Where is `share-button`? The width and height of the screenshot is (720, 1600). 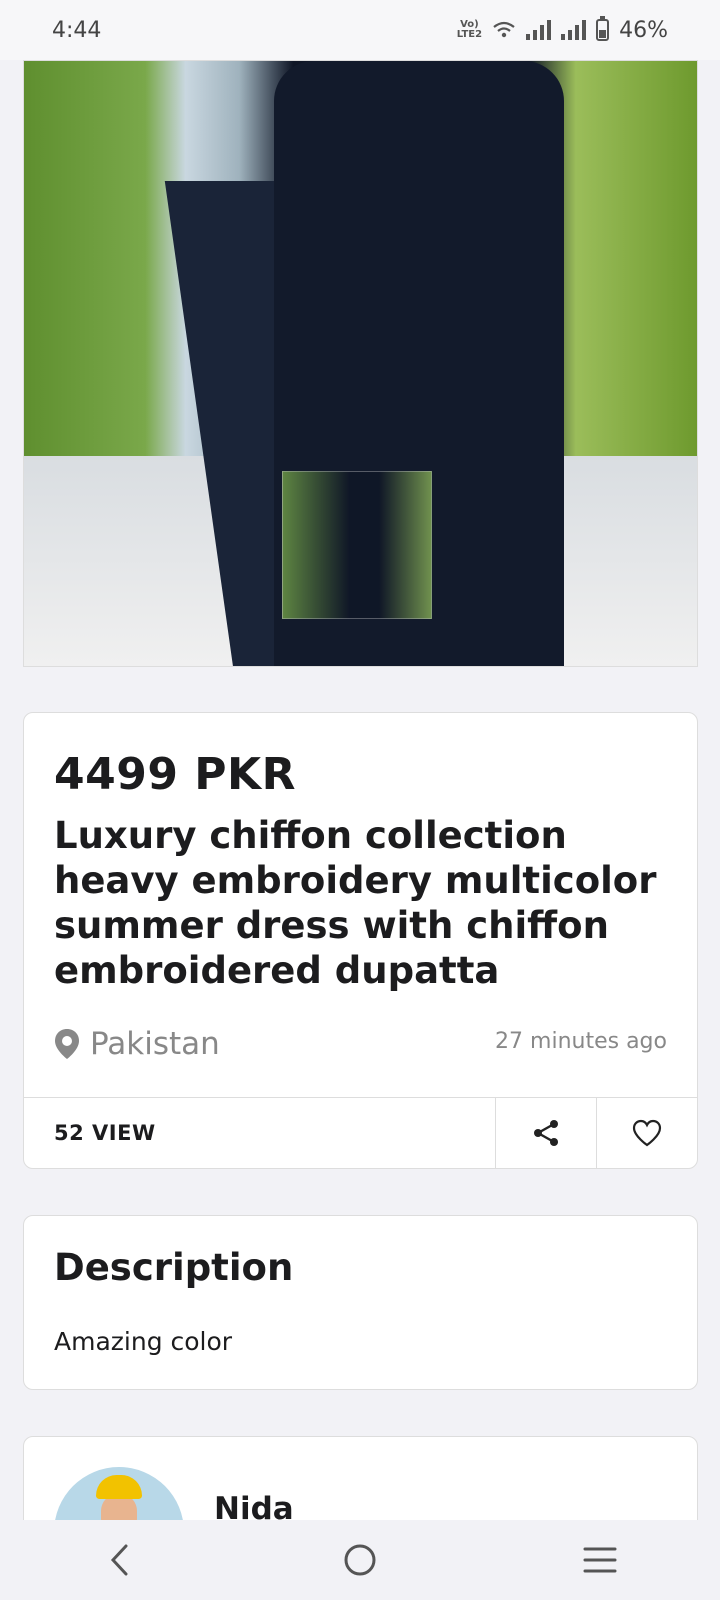
share-button is located at coordinates (545, 1133).